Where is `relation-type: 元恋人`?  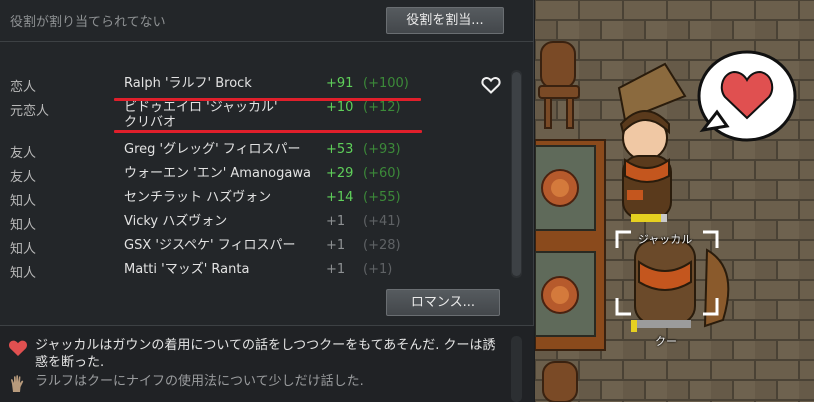
relation-type: 元恋人 is located at coordinates (30, 111).